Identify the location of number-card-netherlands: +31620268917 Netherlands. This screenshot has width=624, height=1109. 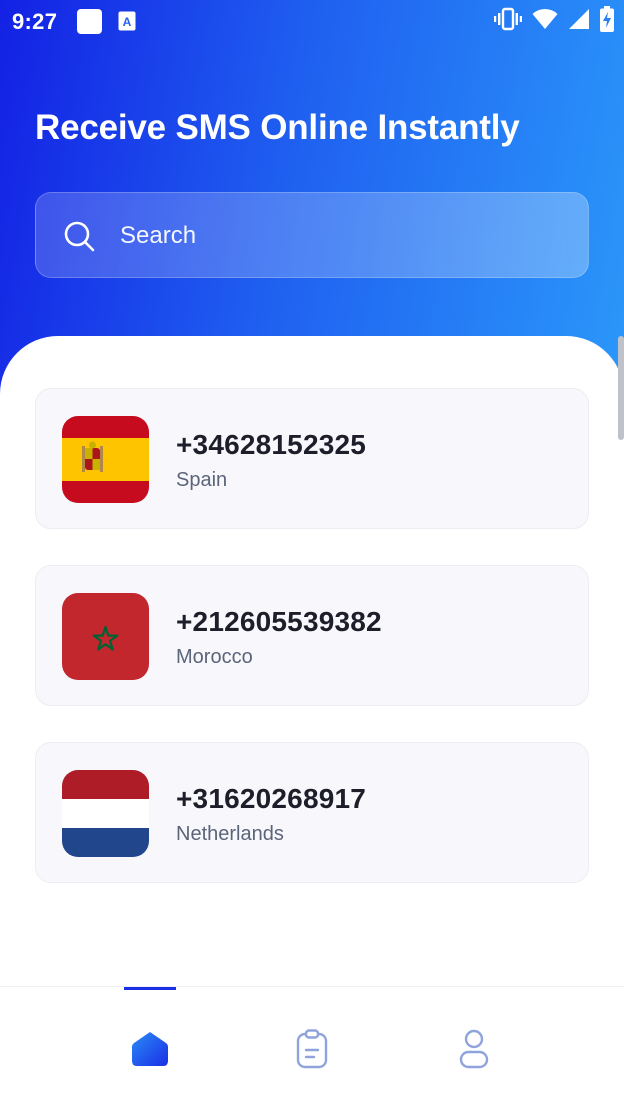
(312, 812).